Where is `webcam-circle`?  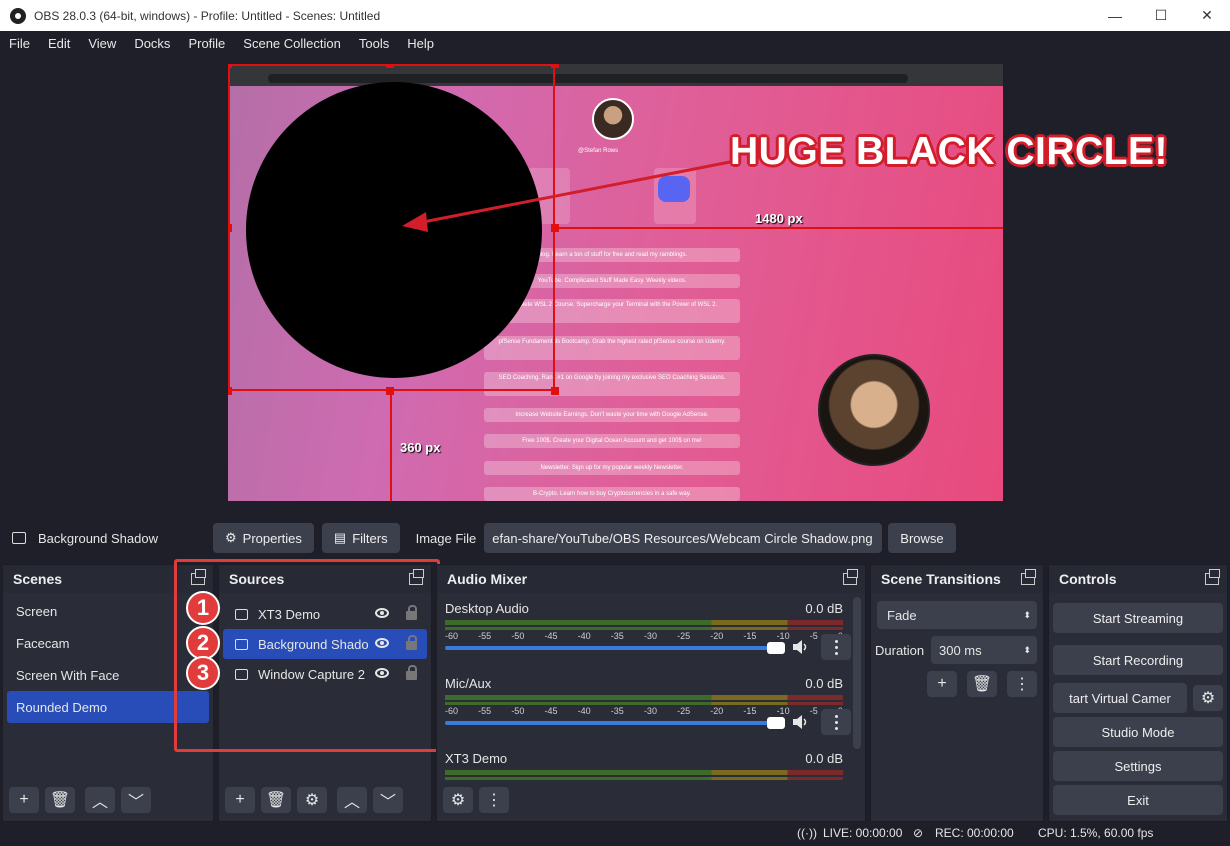 webcam-circle is located at coordinates (874, 410).